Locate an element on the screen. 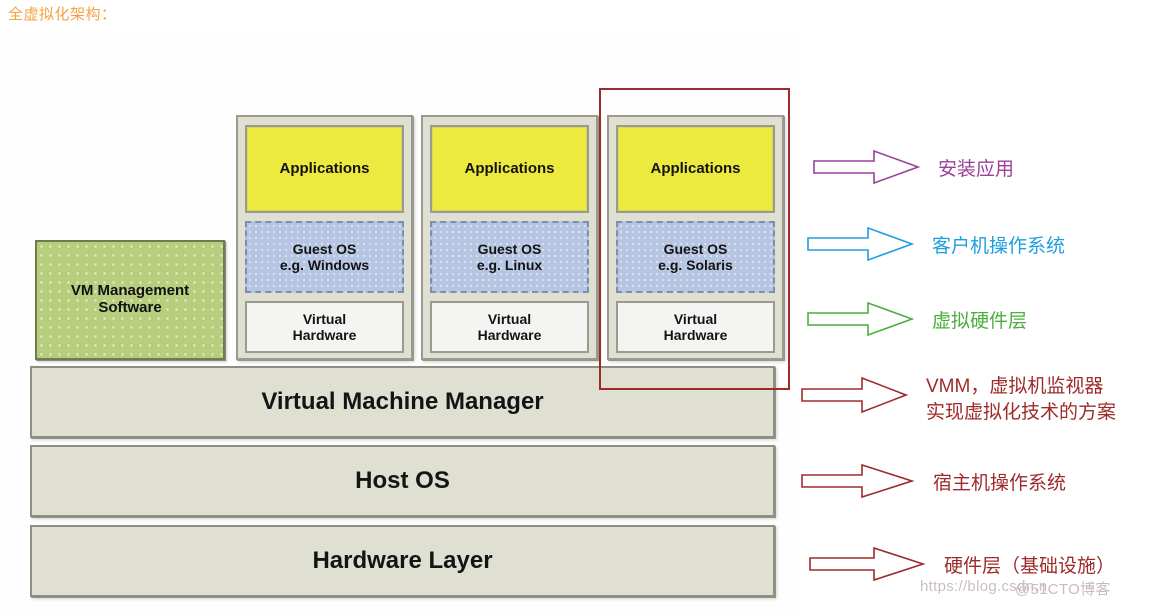 This screenshot has height=611, width=1159. annotation-guest-operating-system: 客户机操作系统 is located at coordinates (935, 246).